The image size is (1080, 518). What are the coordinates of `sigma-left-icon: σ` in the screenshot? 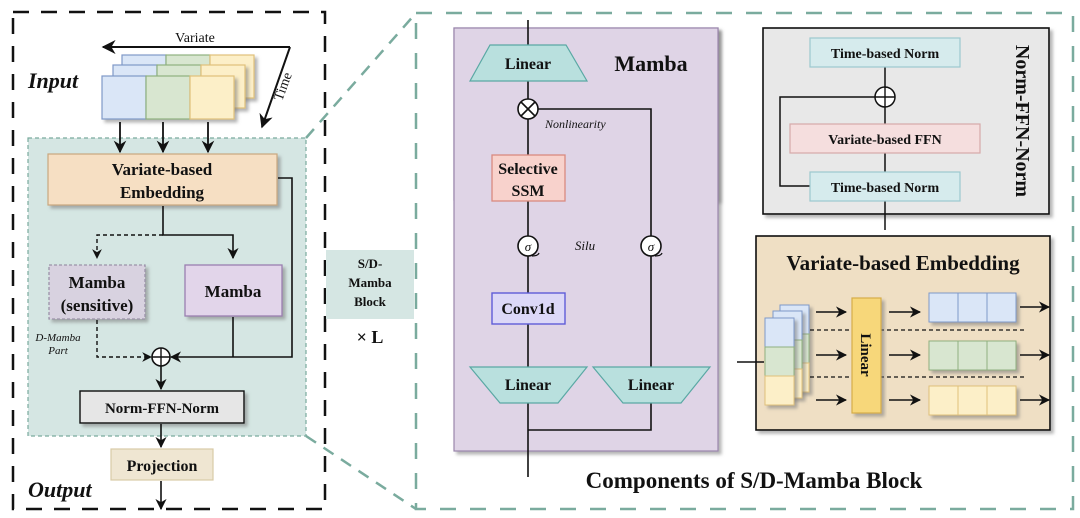 It's located at (528, 246).